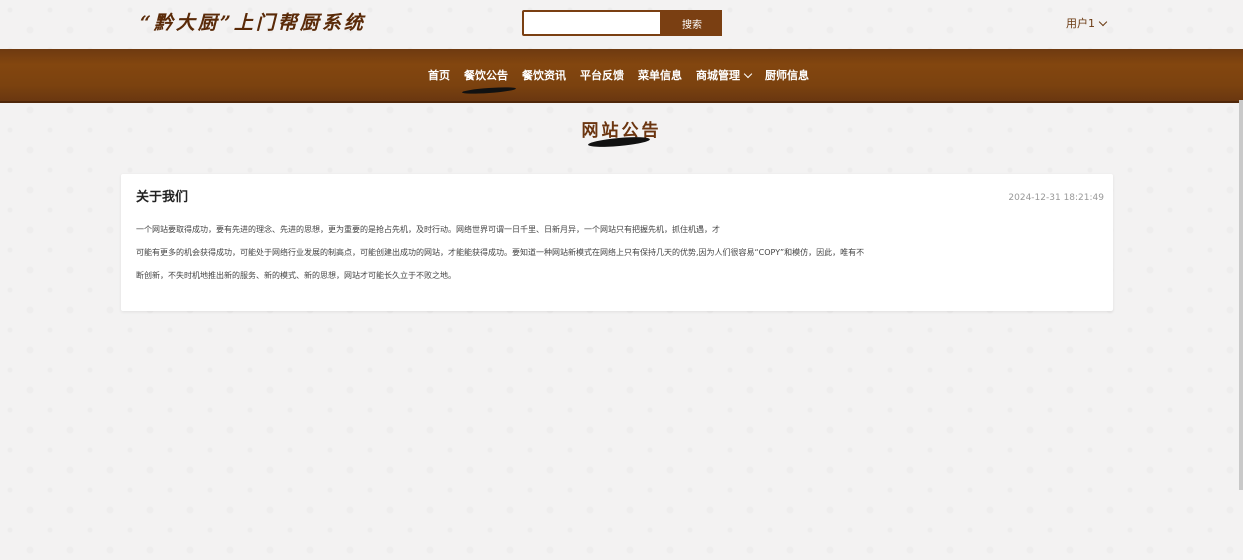  What do you see at coordinates (296, 275) in the screenshot?
I see `body-line: 断创新，不失时机地推出新的服务、新的模式、新的思想，网站才可能长久立于不败之地。` at bounding box center [296, 275].